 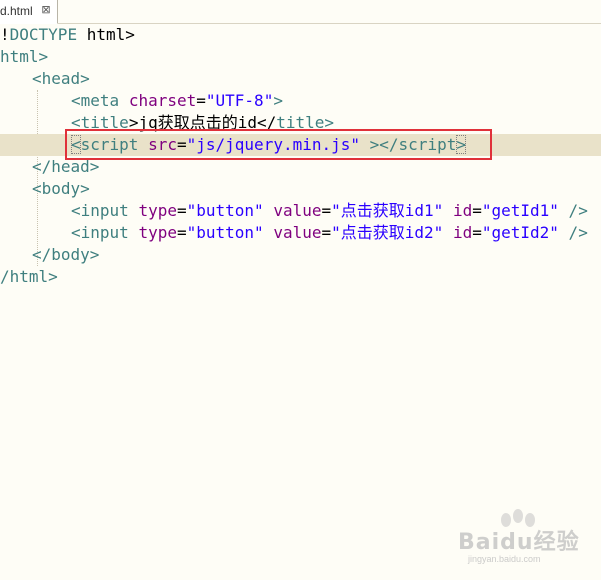 I want to click on watermark-brand: Baidu经验, so click(x=519, y=542).